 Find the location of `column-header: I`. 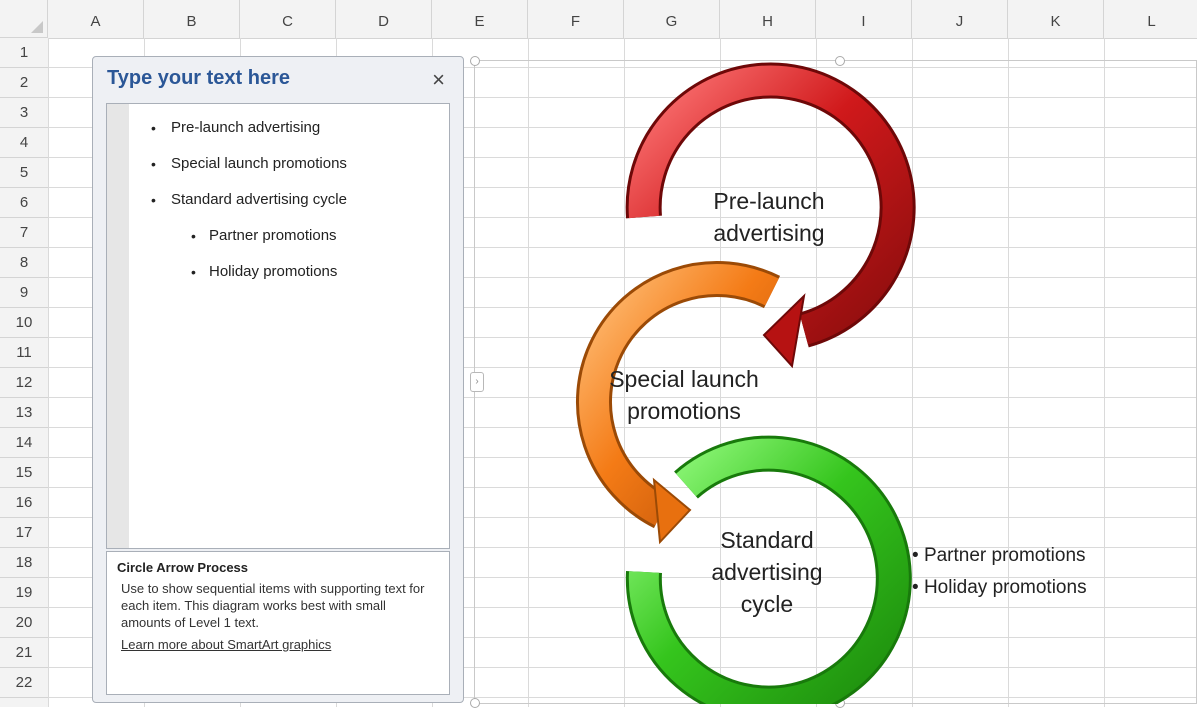

column-header: I is located at coordinates (864, 19).